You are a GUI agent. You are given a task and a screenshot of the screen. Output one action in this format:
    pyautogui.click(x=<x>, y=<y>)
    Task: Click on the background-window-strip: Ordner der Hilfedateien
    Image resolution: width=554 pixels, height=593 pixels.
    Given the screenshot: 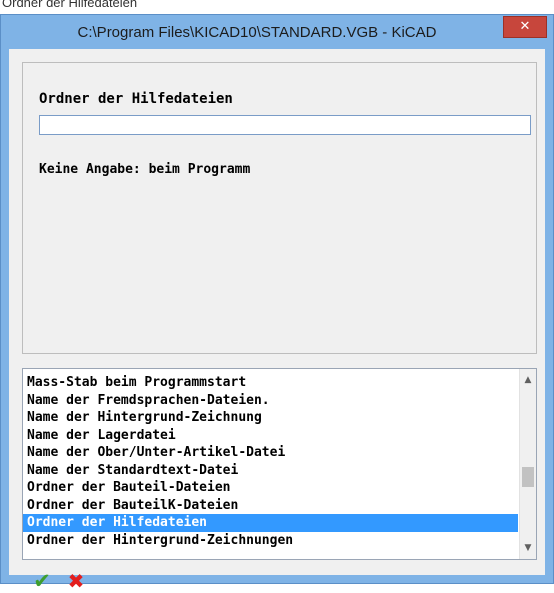 What is the action you would take?
    pyautogui.click(x=277, y=7)
    